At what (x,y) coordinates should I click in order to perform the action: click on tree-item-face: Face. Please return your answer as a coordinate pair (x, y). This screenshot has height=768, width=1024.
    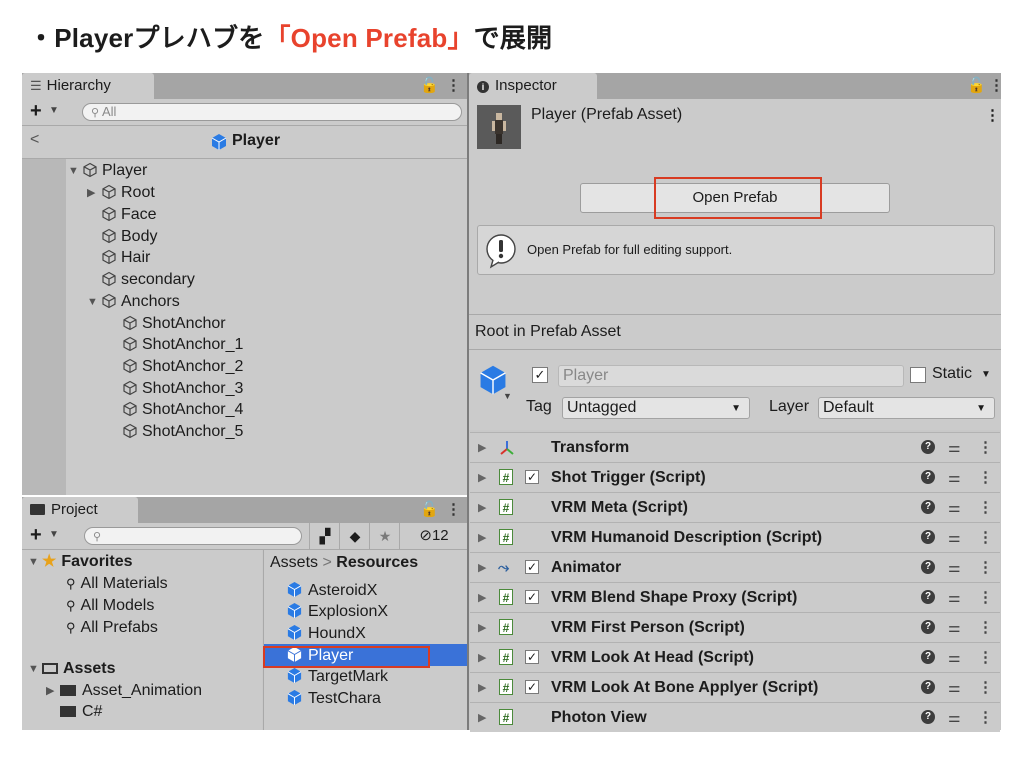
    Looking at the image, I should click on (129, 214).